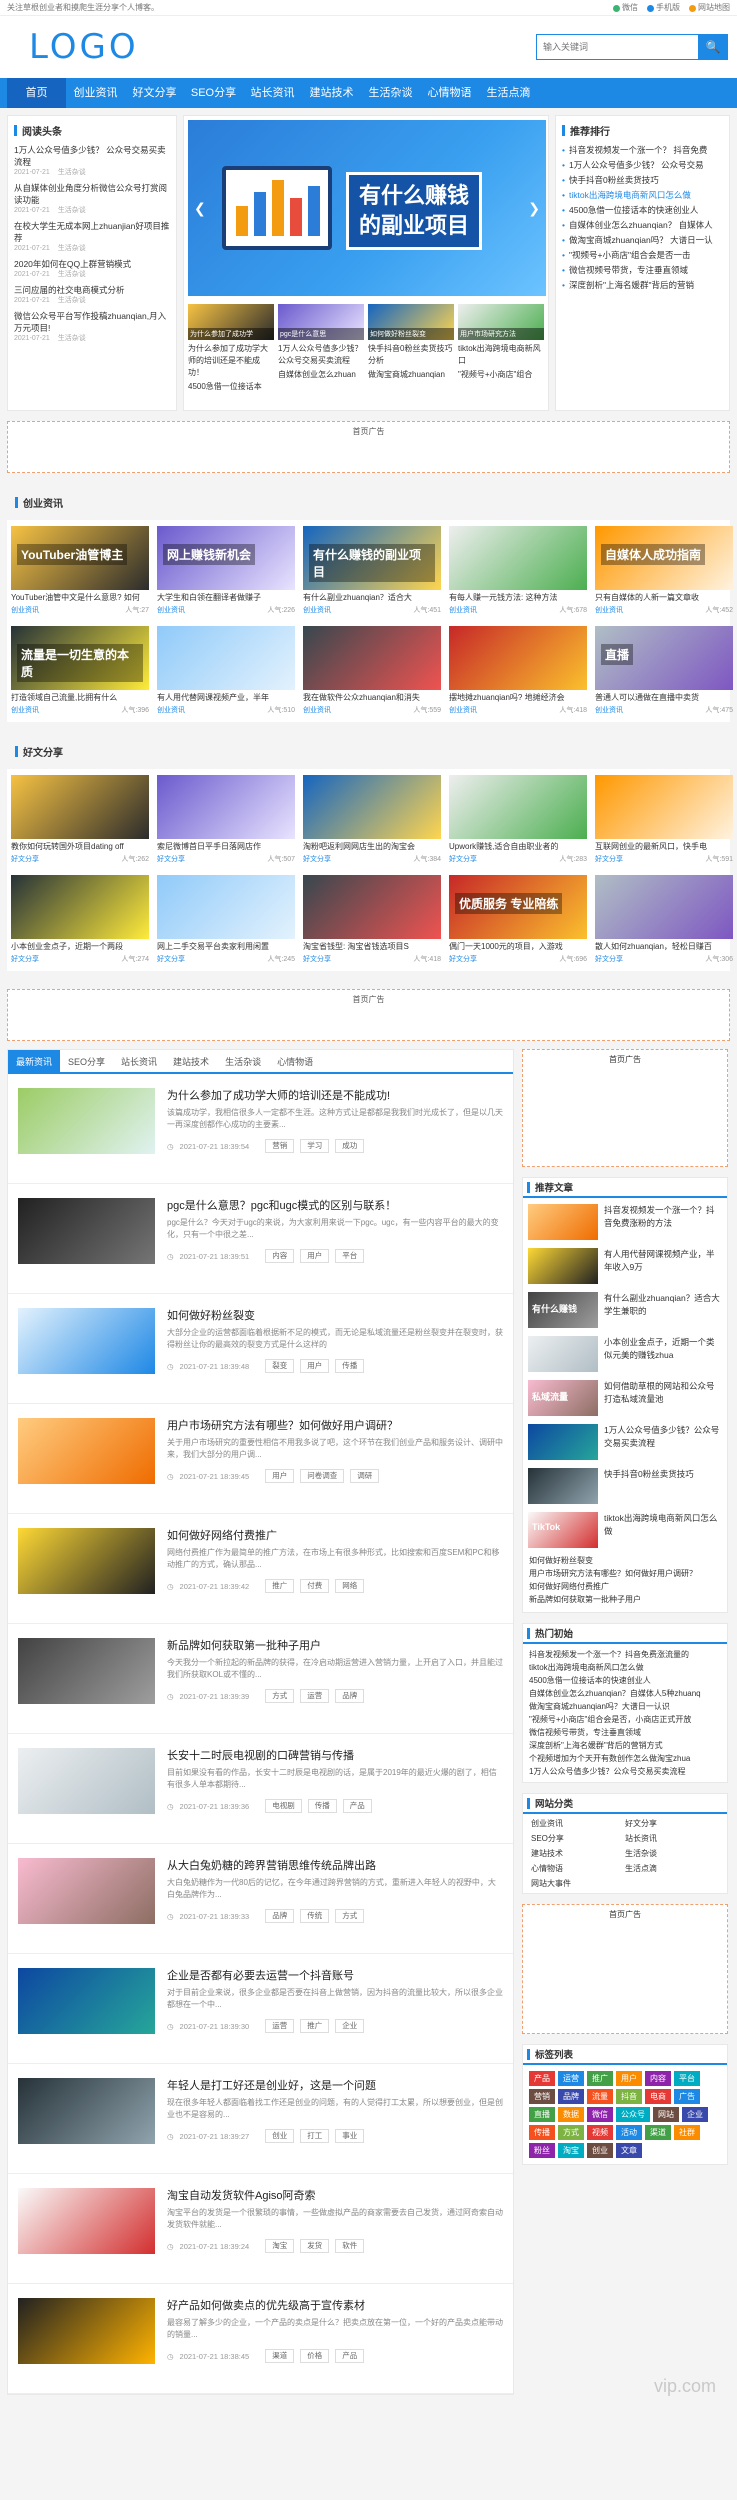 This screenshot has height=2500, width=737. Describe the element at coordinates (672, 1868) in the screenshot. I see `category-link: 生活点滴` at that location.